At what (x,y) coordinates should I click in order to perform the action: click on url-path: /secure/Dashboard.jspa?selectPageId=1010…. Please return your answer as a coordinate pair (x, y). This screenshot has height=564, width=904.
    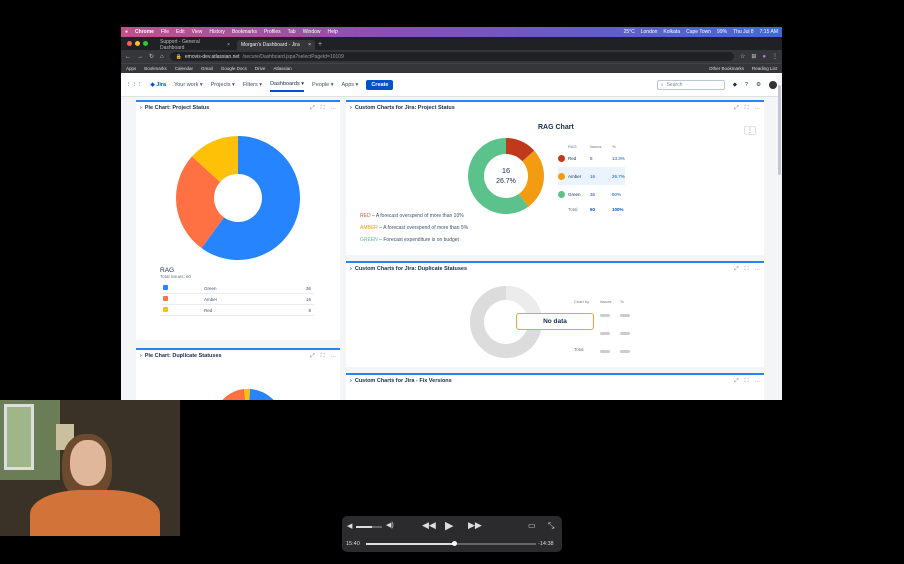
    Looking at the image, I should click on (293, 56).